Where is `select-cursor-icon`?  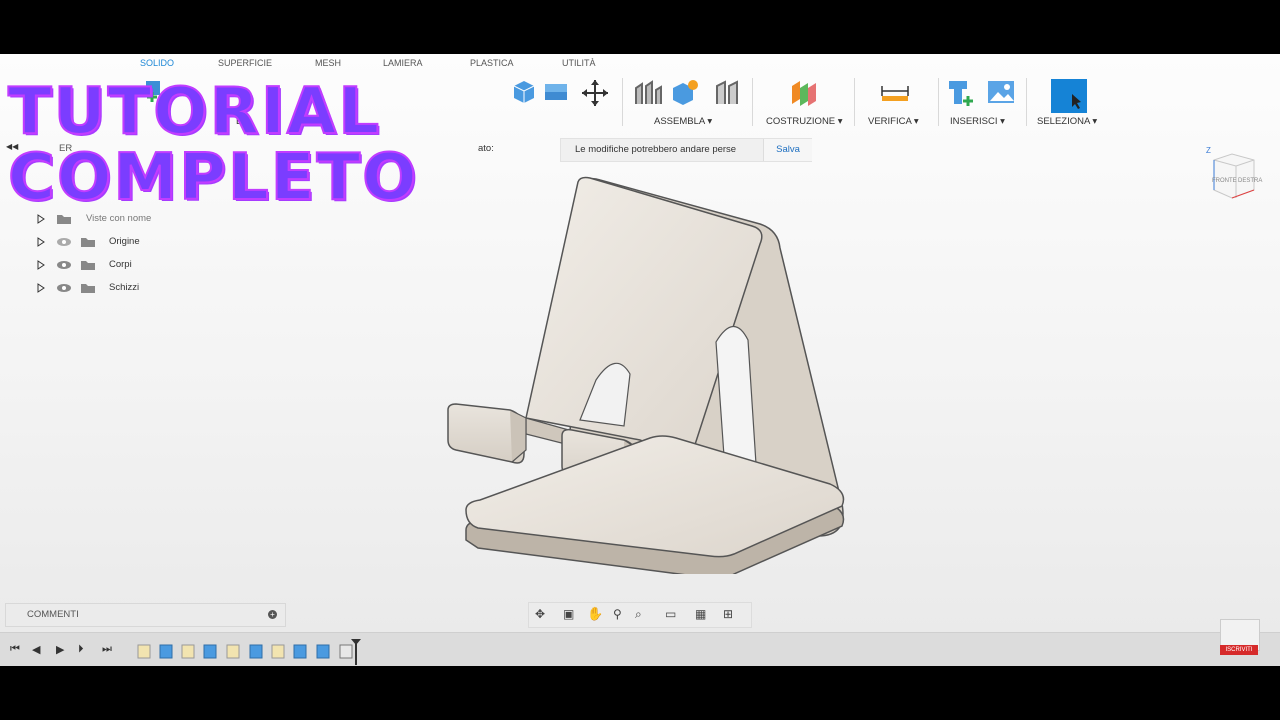
select-cursor-icon is located at coordinates (1069, 96).